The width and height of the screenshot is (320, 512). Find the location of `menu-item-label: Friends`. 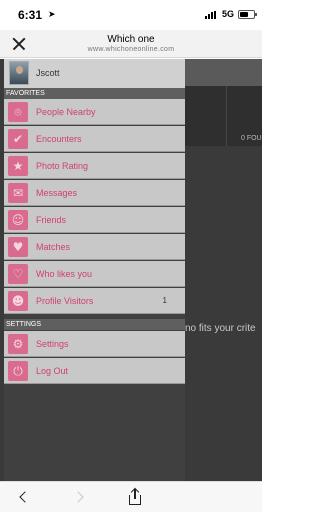

menu-item-label: Friends is located at coordinates (51, 220).